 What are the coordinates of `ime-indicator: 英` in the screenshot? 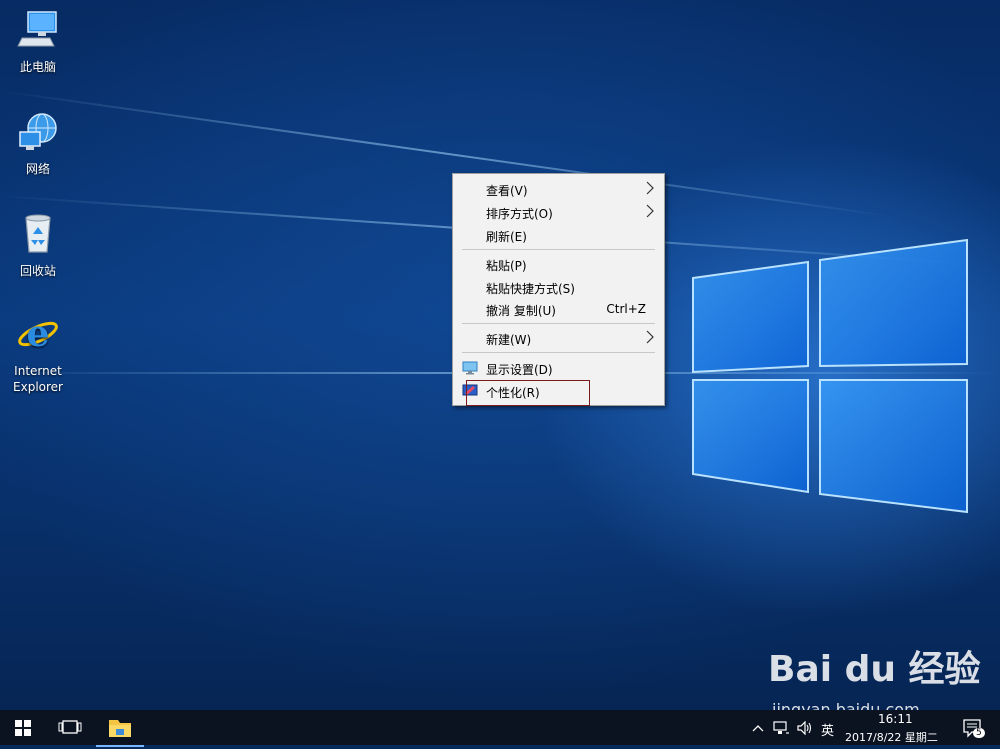 It's located at (827, 729).